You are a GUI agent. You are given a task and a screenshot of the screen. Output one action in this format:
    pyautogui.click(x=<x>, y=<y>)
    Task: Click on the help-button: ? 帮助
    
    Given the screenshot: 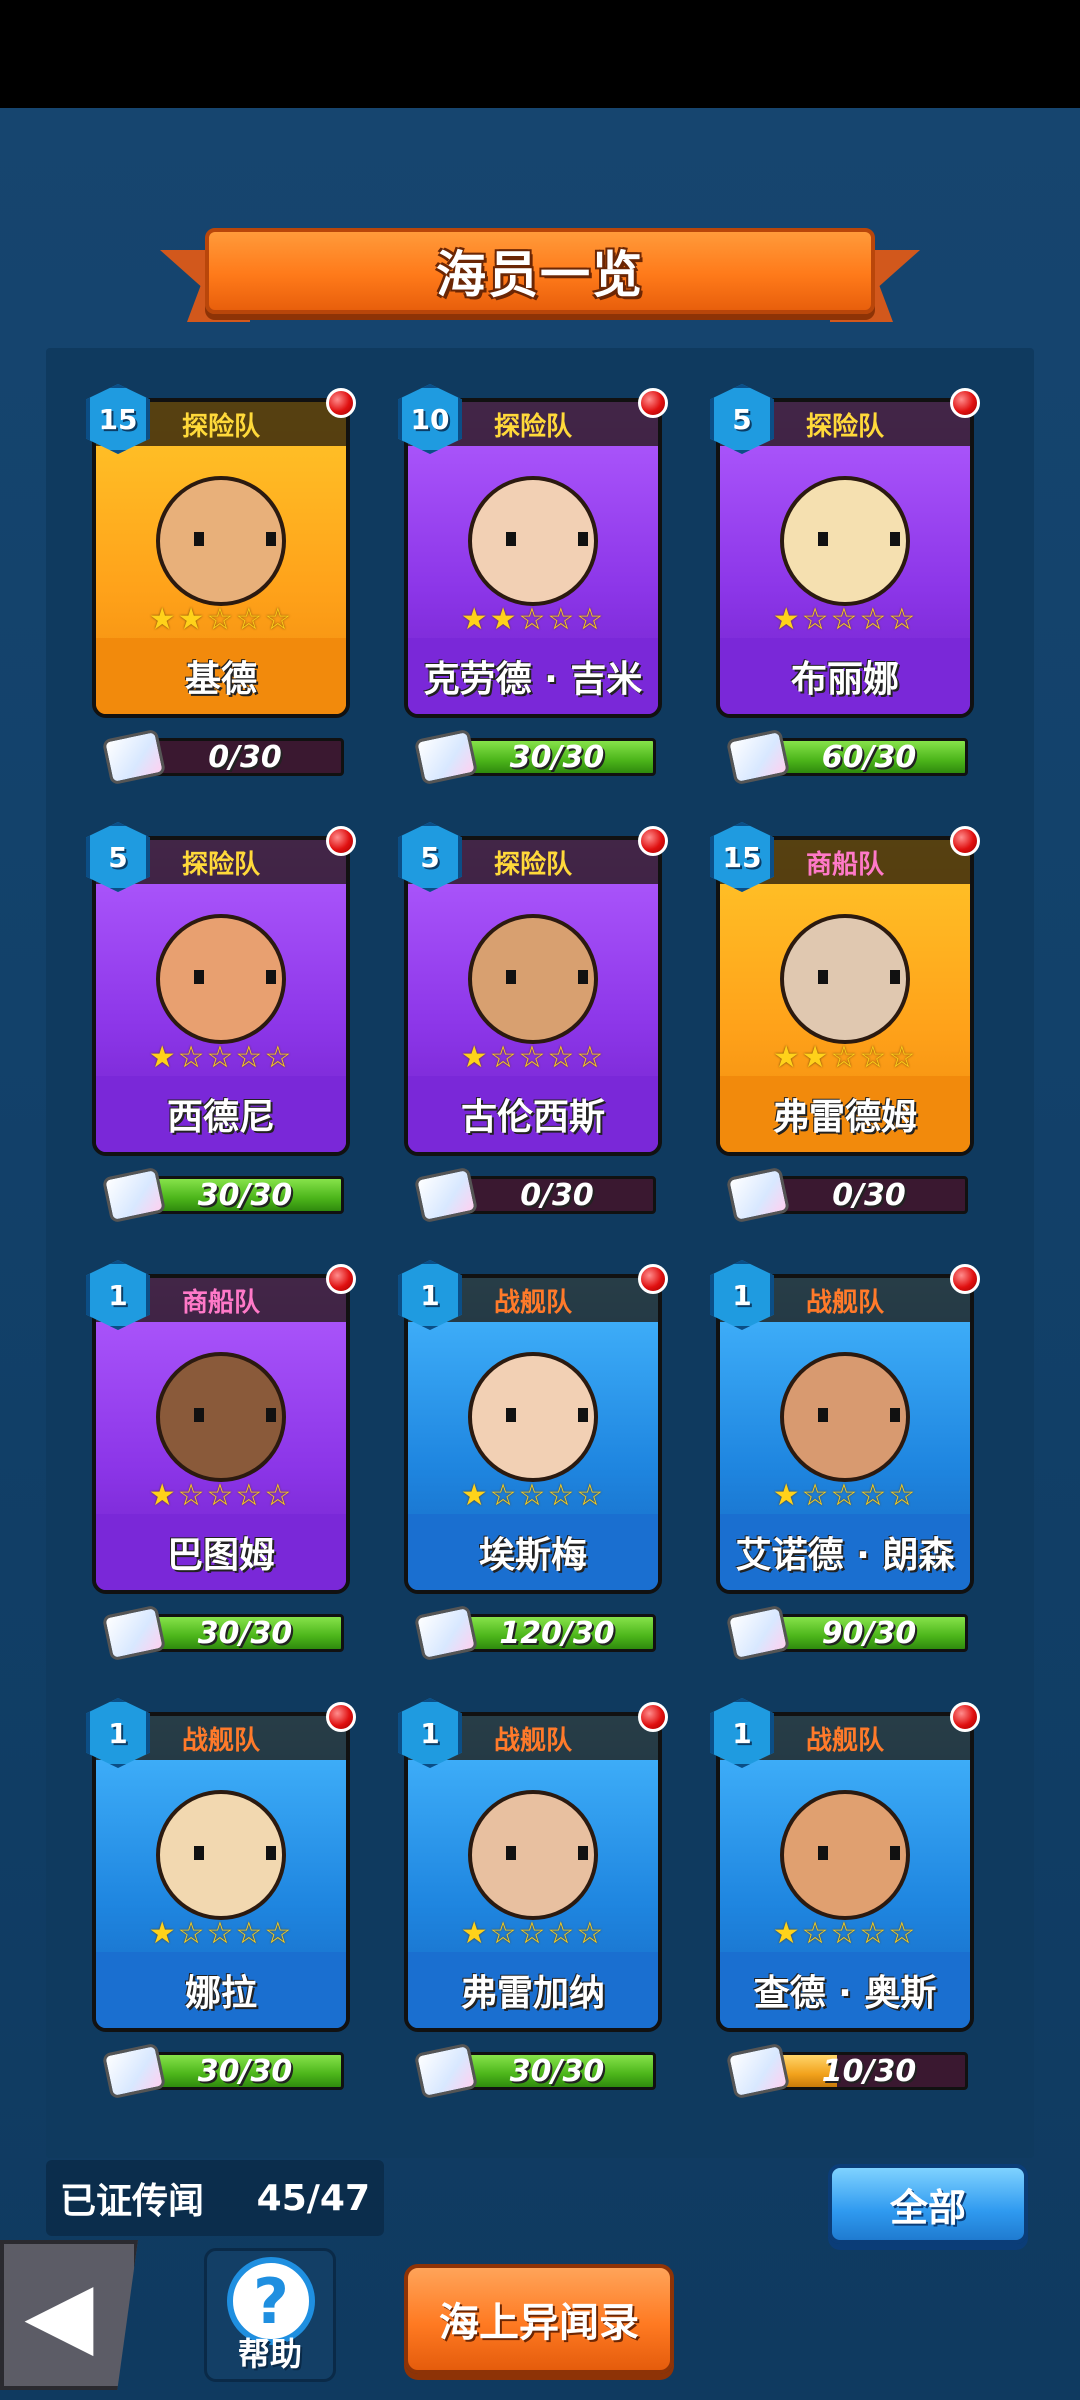 What is the action you would take?
    pyautogui.click(x=270, y=2315)
    